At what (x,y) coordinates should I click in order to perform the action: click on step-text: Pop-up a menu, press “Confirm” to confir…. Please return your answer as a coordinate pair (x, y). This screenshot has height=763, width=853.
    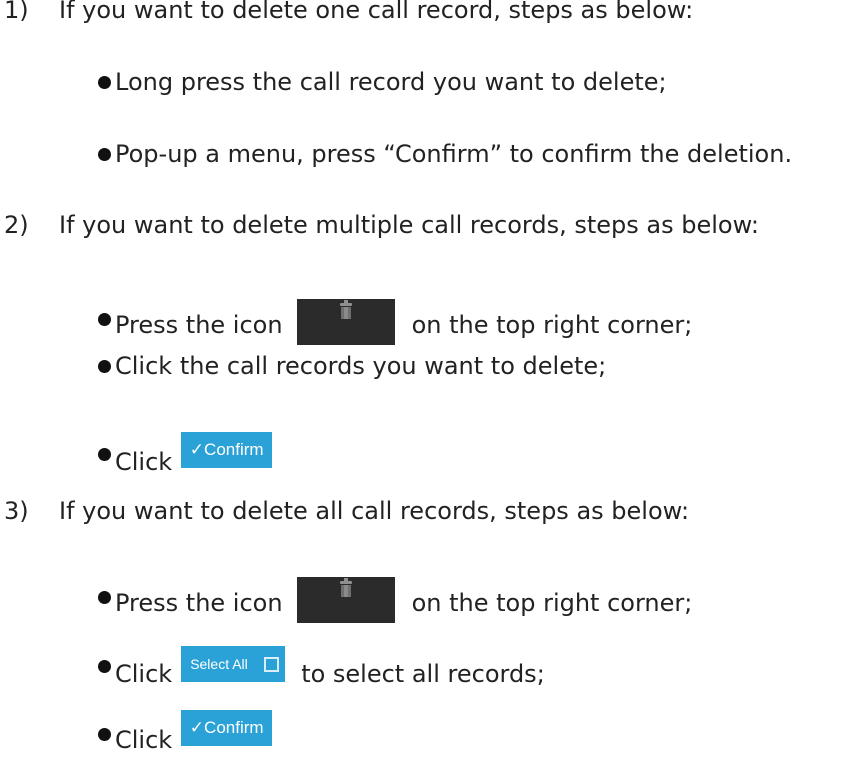
    Looking at the image, I should click on (454, 154).